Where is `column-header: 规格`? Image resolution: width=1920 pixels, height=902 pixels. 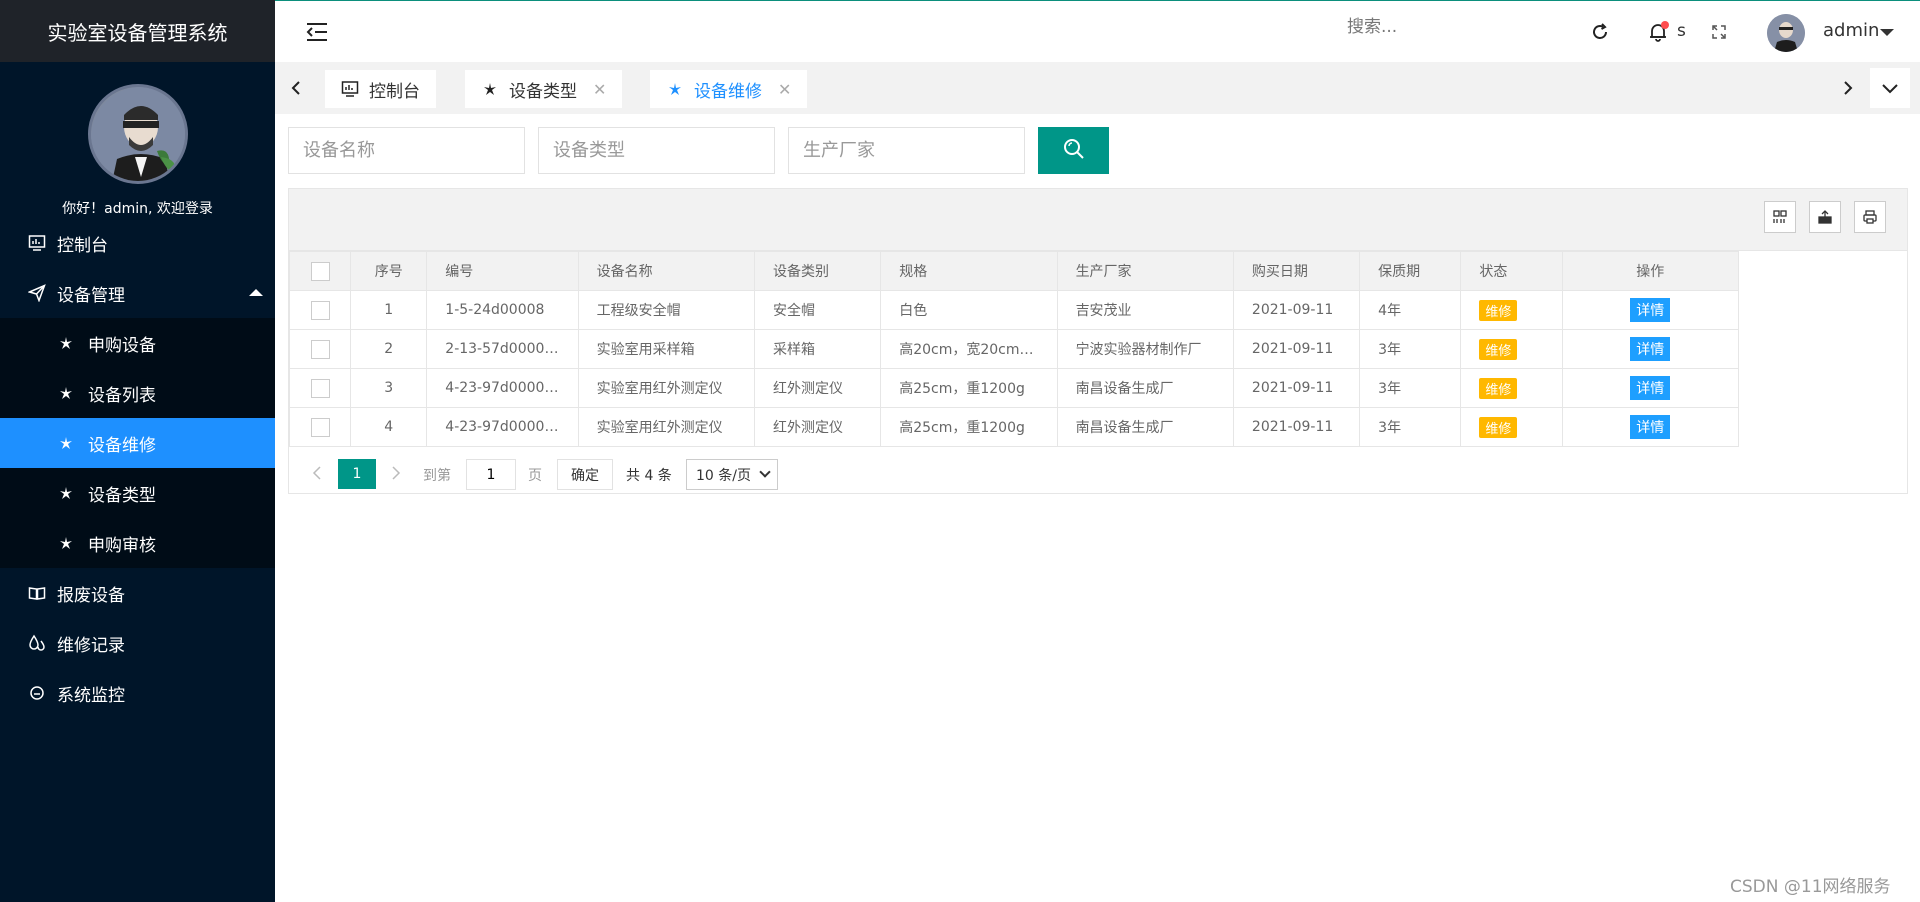
column-header: 规格 is located at coordinates (969, 271).